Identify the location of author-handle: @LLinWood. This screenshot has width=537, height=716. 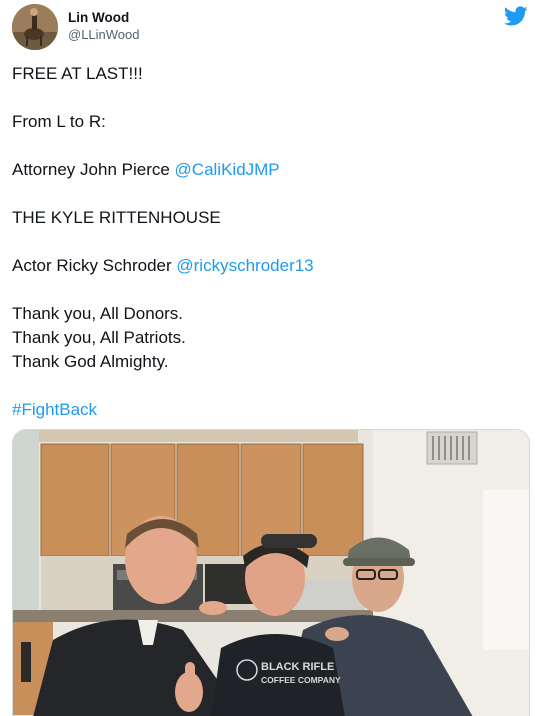
(104, 34).